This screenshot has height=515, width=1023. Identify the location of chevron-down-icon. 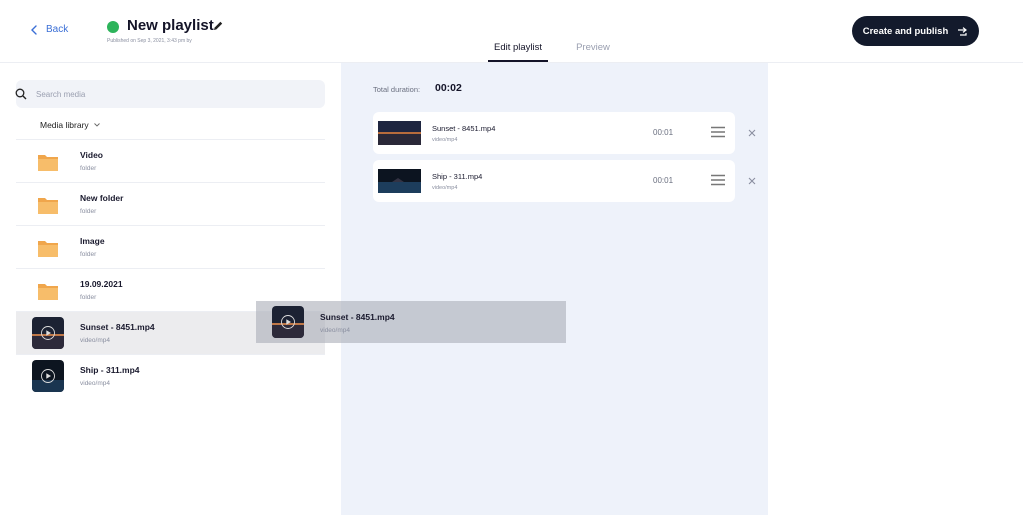
(96, 125).